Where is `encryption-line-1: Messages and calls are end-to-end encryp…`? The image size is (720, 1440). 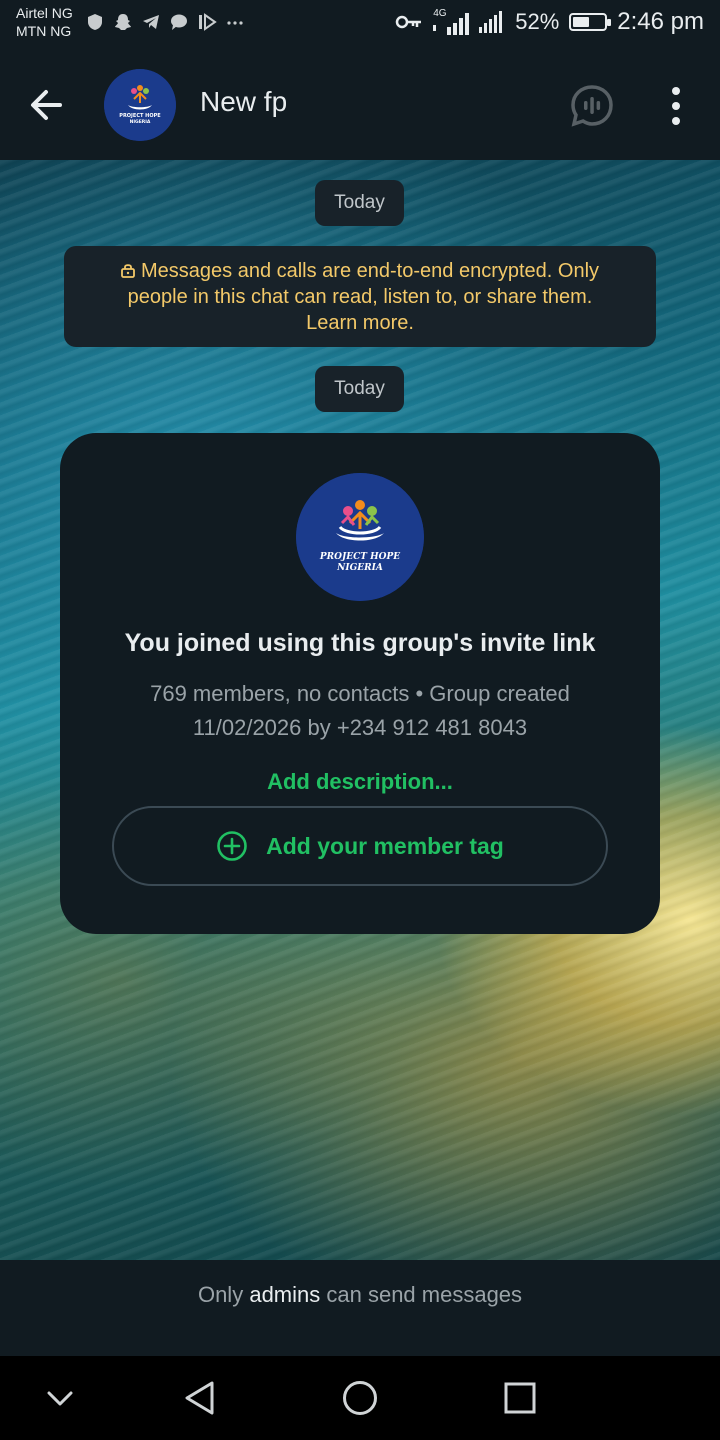 encryption-line-1: Messages and calls are end-to-end encryp… is located at coordinates (370, 271).